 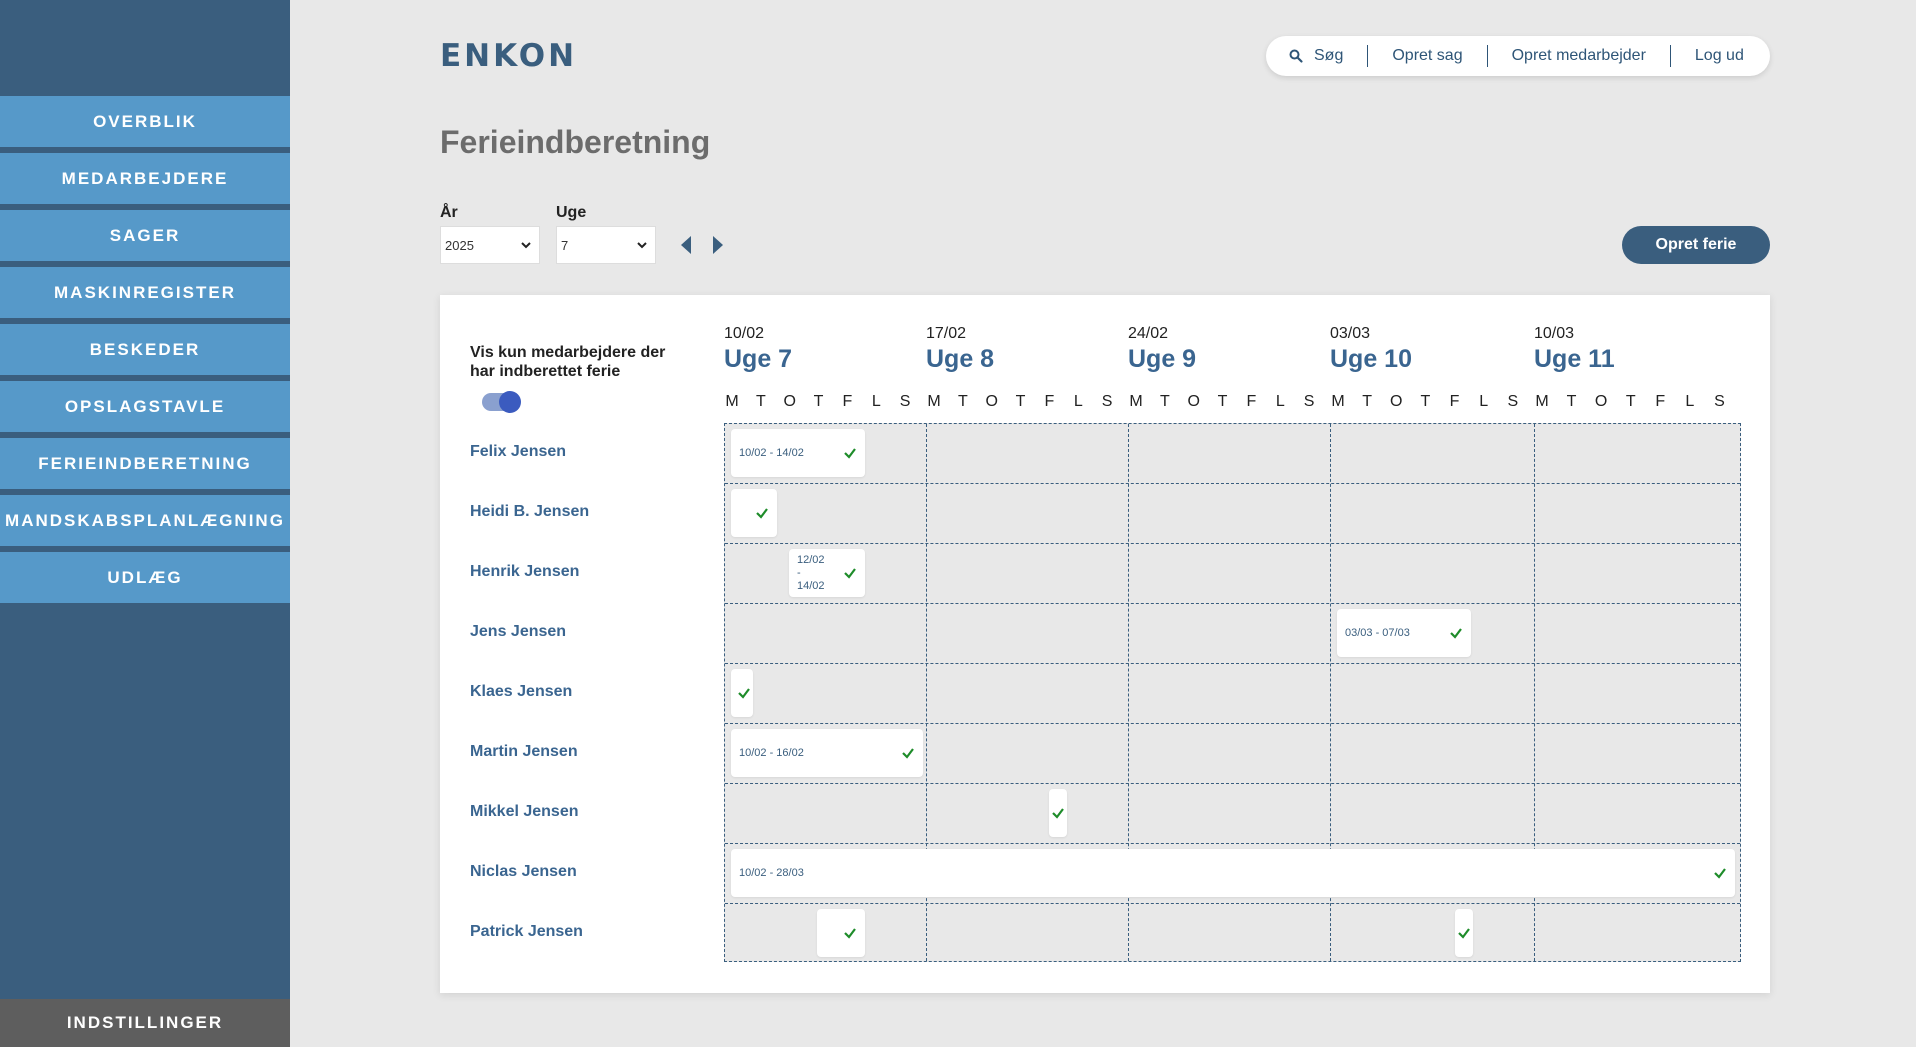 What do you see at coordinates (758, 359) in the screenshot?
I see `week-name: Uge 7` at bounding box center [758, 359].